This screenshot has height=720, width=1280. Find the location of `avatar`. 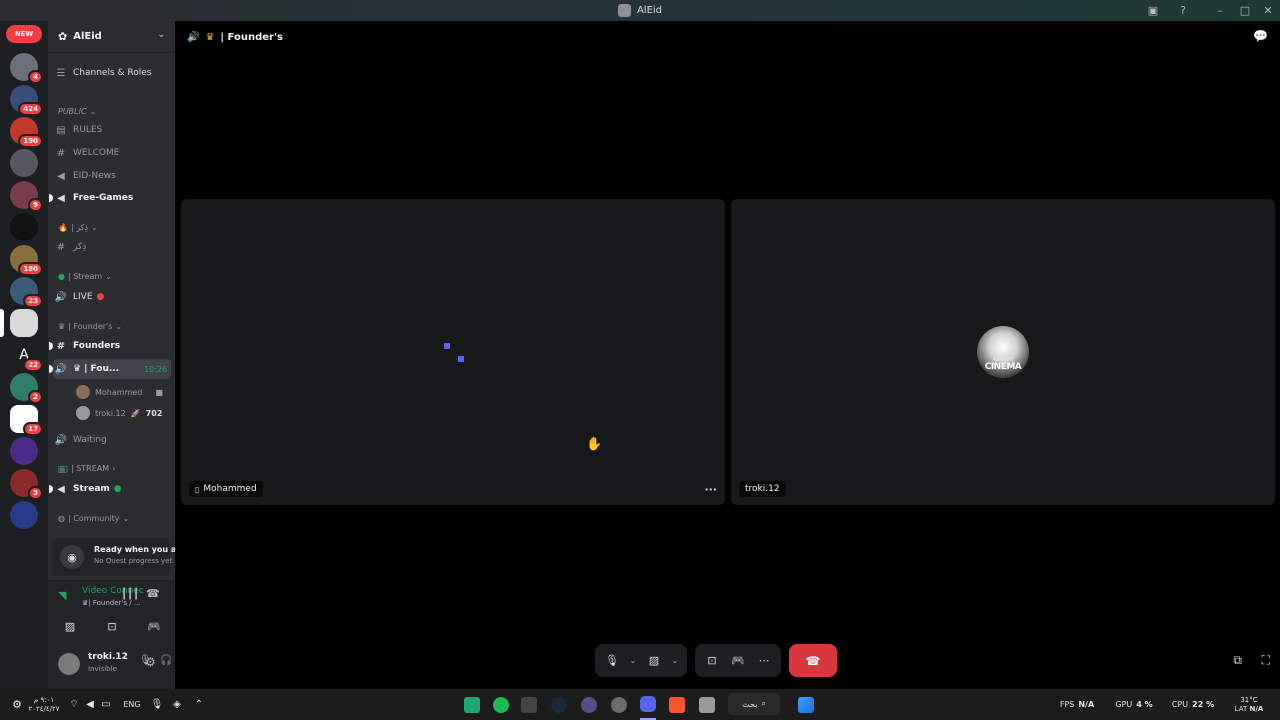

avatar is located at coordinates (69, 664).